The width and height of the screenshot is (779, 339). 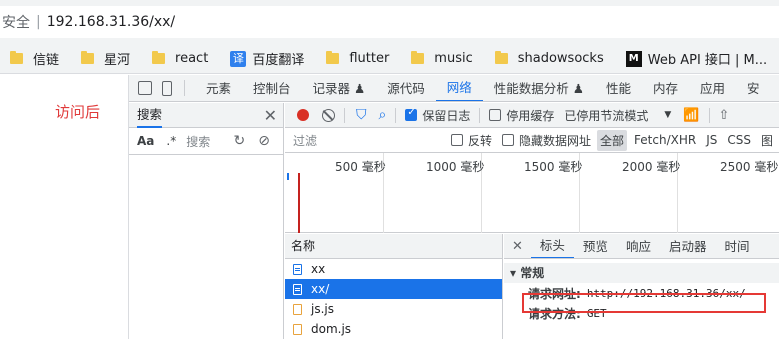 I want to click on bookmark-xinghe: 星河, so click(x=105, y=58).